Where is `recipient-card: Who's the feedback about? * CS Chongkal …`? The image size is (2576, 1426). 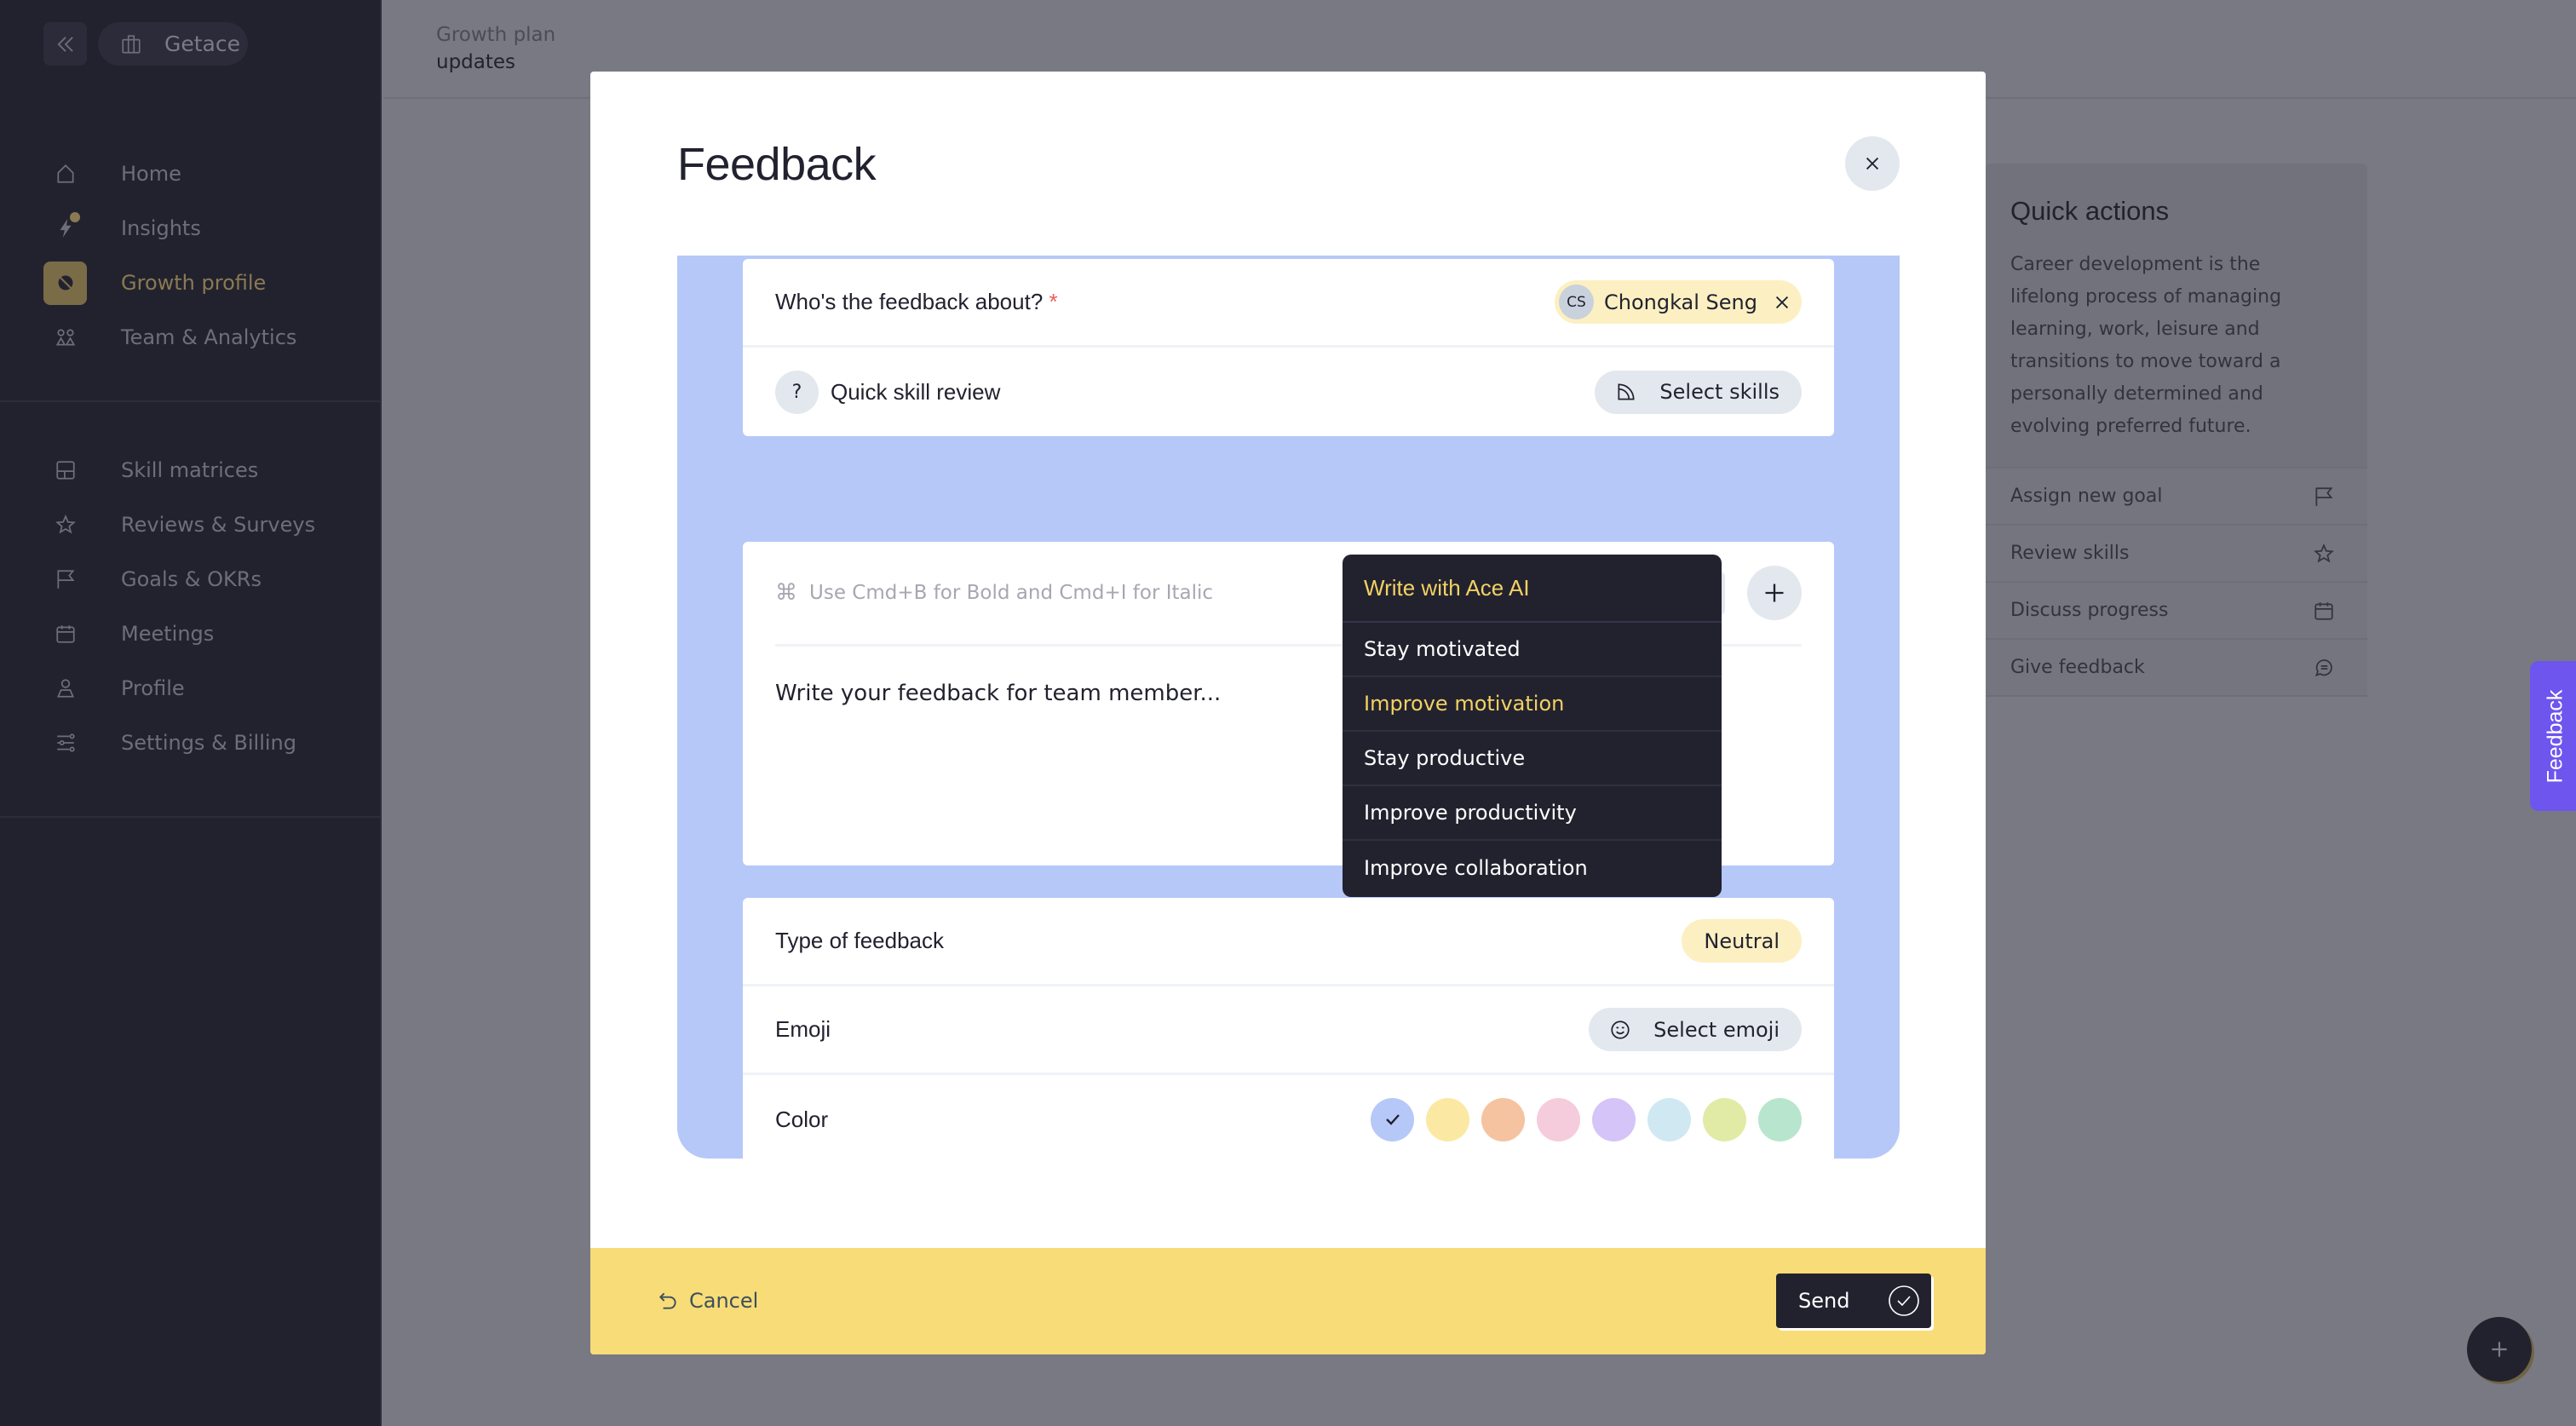
recipient-card: Who's the feedback about? * CS Chongkal … is located at coordinates (1288, 348).